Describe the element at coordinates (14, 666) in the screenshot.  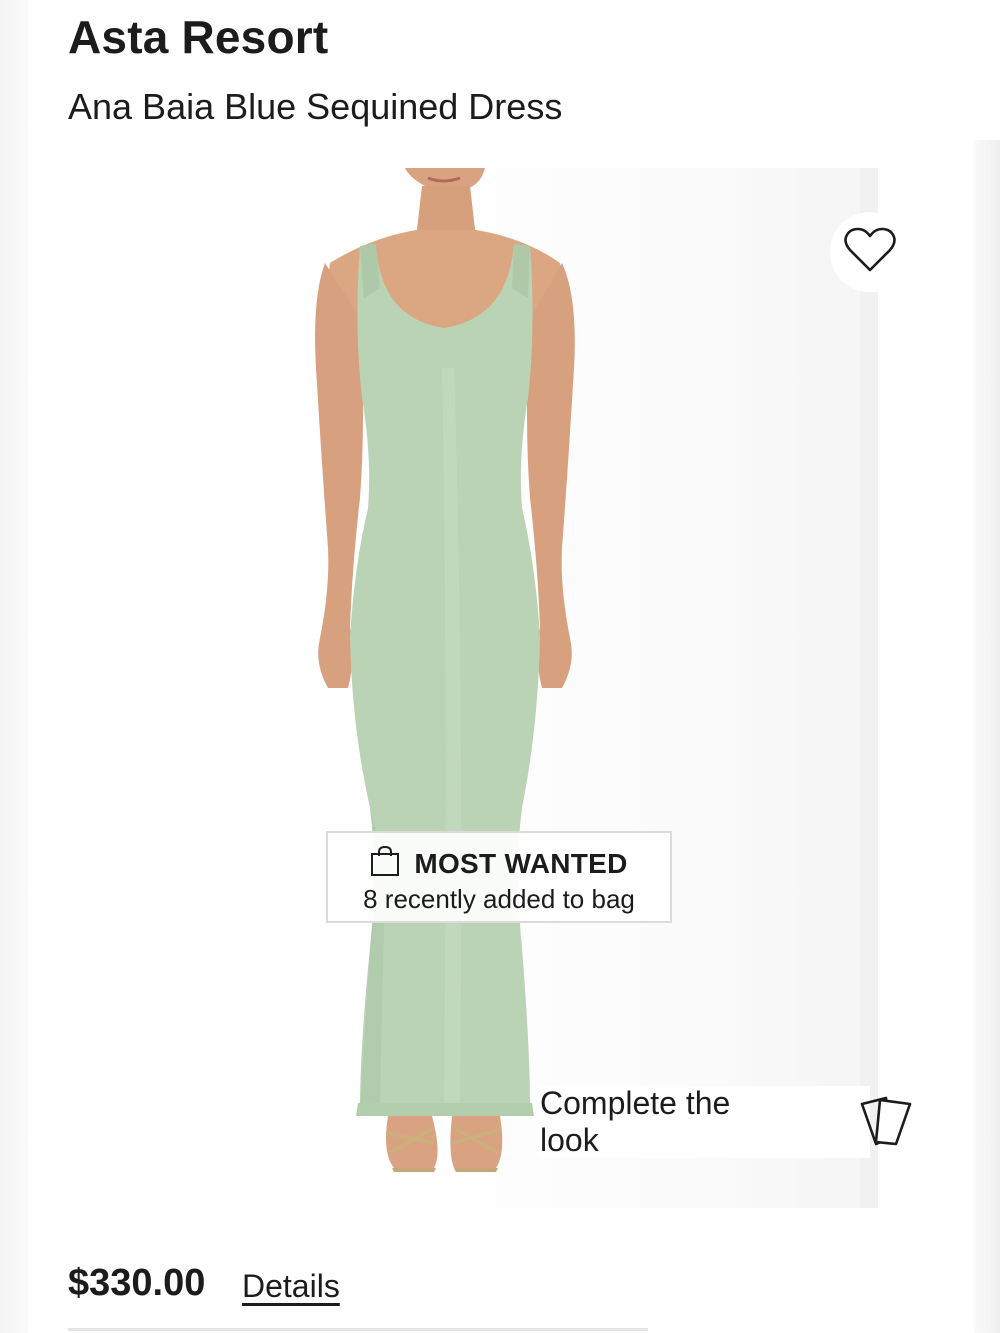
I see `page-edge-left` at that location.